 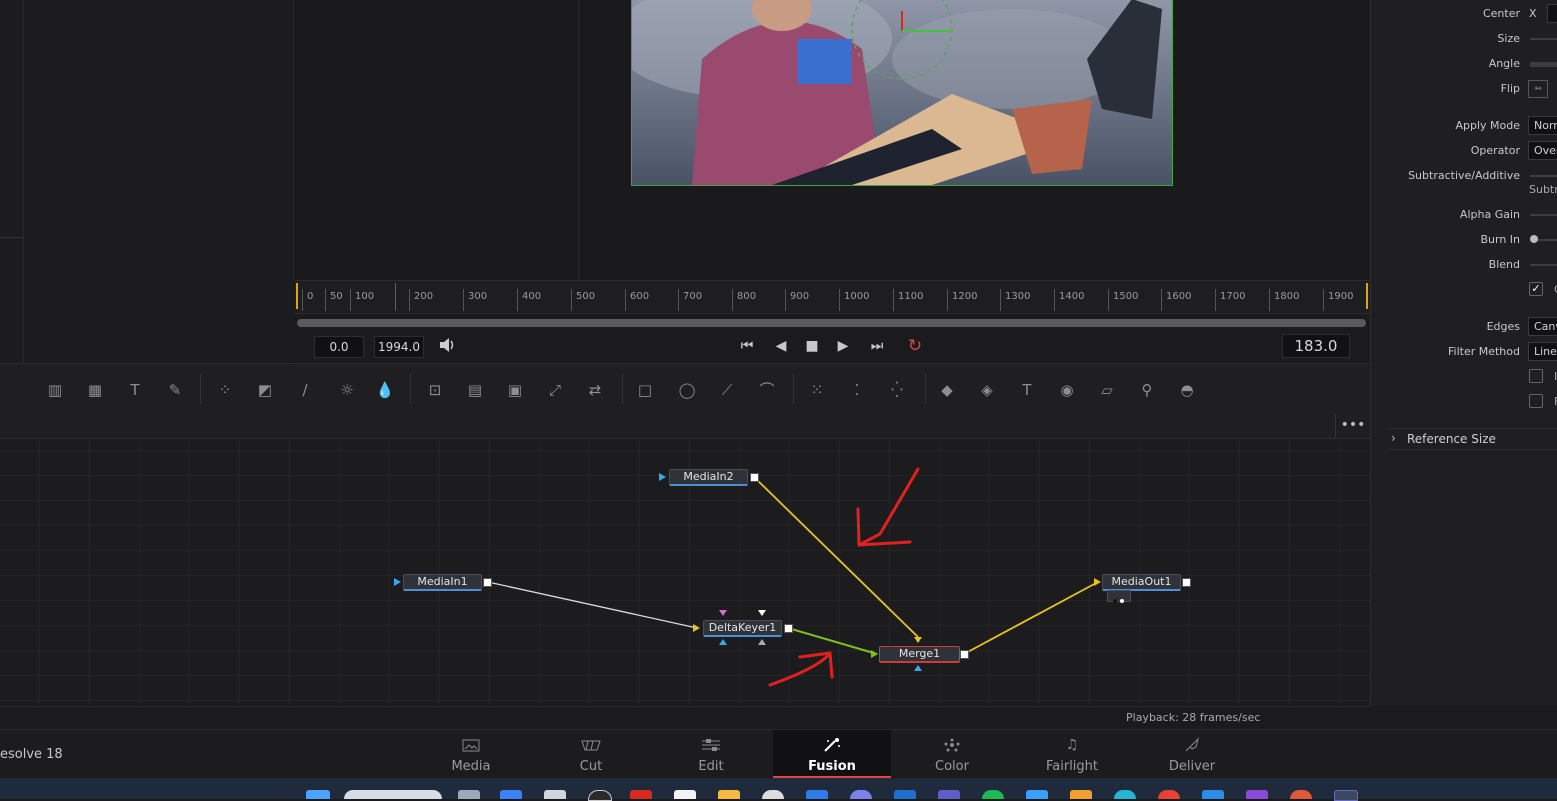 What do you see at coordinates (729, 794) in the screenshot?
I see `file-explorer-icon` at bounding box center [729, 794].